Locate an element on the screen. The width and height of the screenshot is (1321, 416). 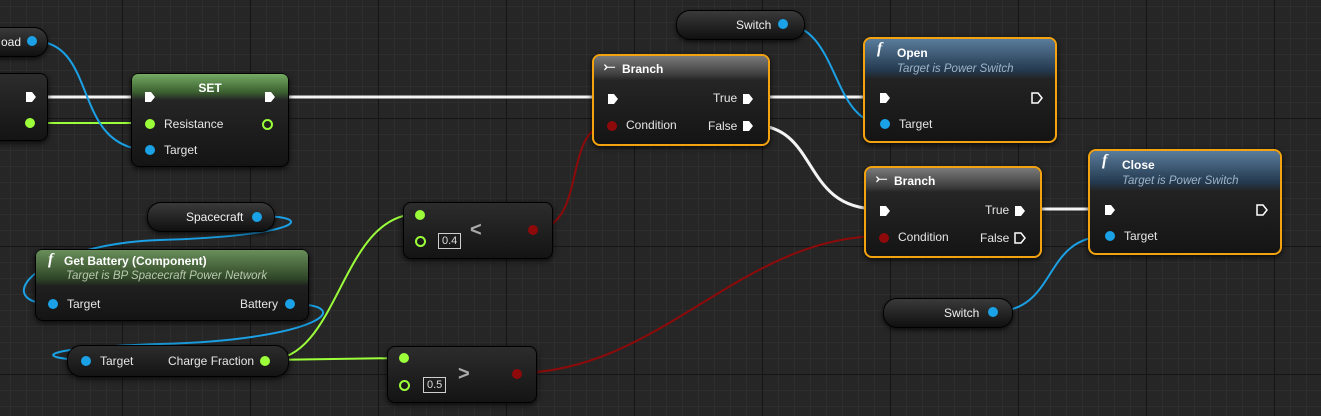
get-battery-target-pin is located at coordinates (53, 304).